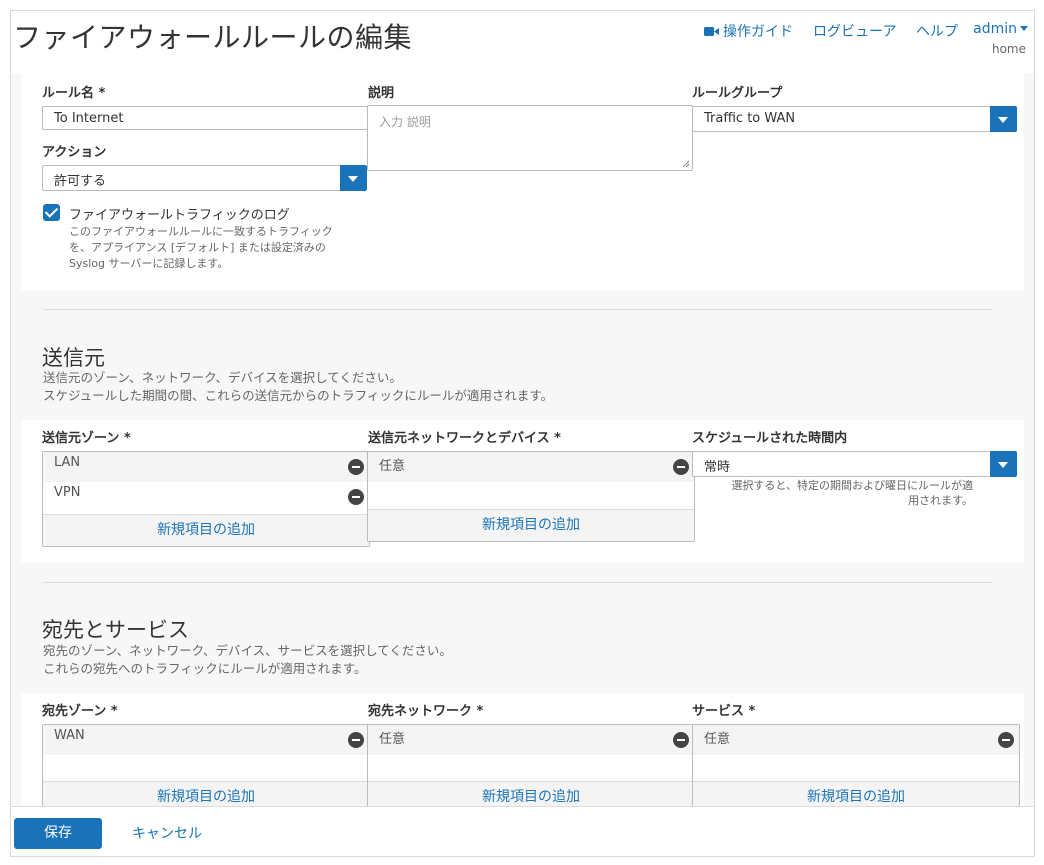  What do you see at coordinates (381, 93) in the screenshot?
I see `description-label: 説明` at bounding box center [381, 93].